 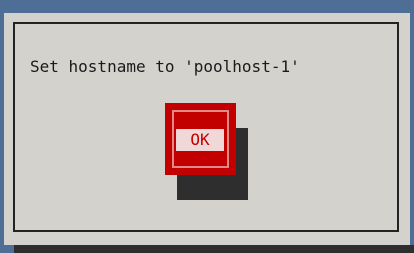 What do you see at coordinates (165, 66) in the screenshot?
I see `dialog-message: Set hostname to 'poolhost-1'` at bounding box center [165, 66].